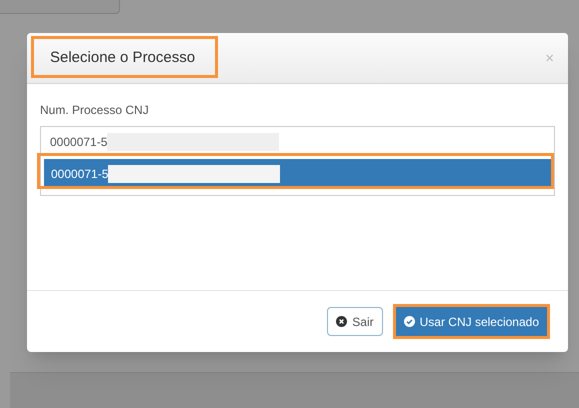  What do you see at coordinates (409, 321) in the screenshot?
I see `check-circle-icon` at bounding box center [409, 321].